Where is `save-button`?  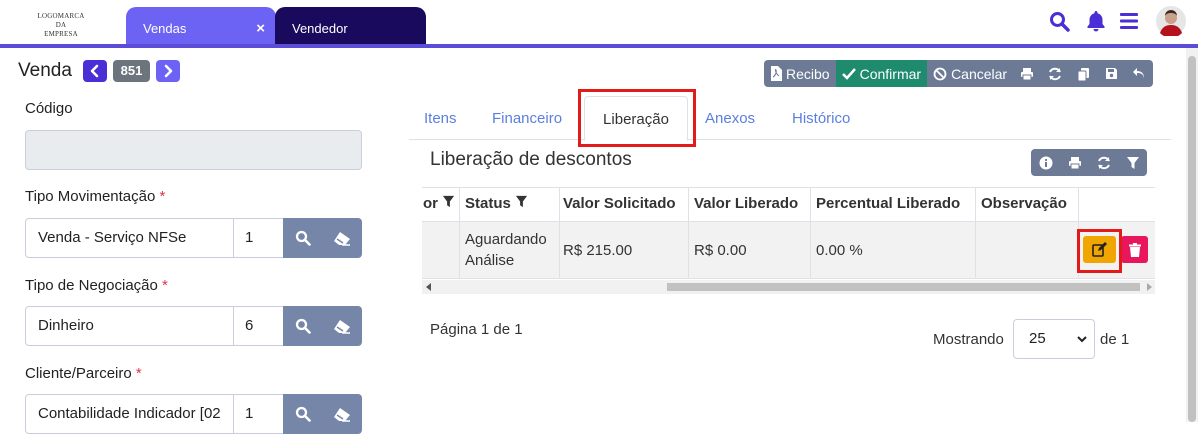
save-button is located at coordinates (1111, 73).